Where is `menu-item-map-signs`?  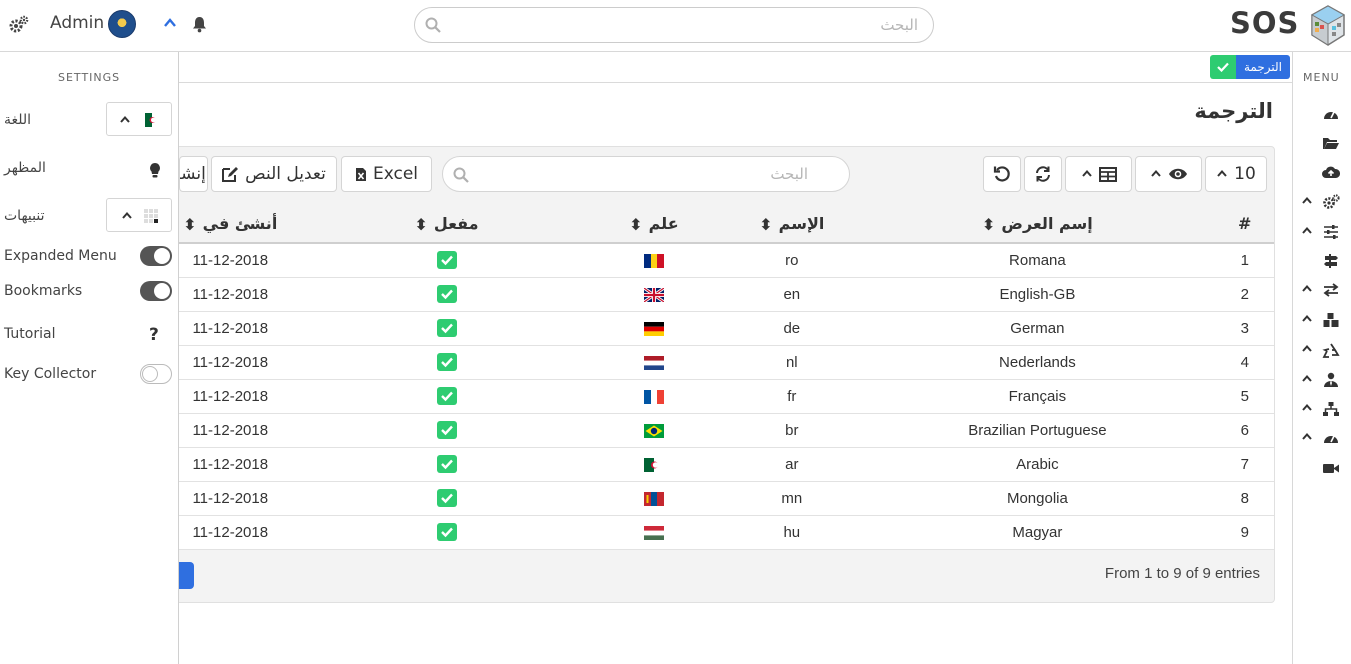
menu-item-map-signs is located at coordinates (1322, 262).